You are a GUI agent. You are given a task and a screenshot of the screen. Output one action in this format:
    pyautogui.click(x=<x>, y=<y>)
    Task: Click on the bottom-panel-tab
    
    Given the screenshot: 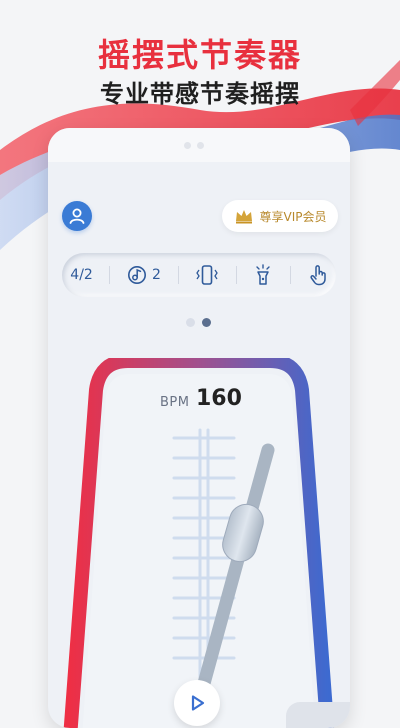 What is the action you would take?
    pyautogui.click(x=318, y=715)
    